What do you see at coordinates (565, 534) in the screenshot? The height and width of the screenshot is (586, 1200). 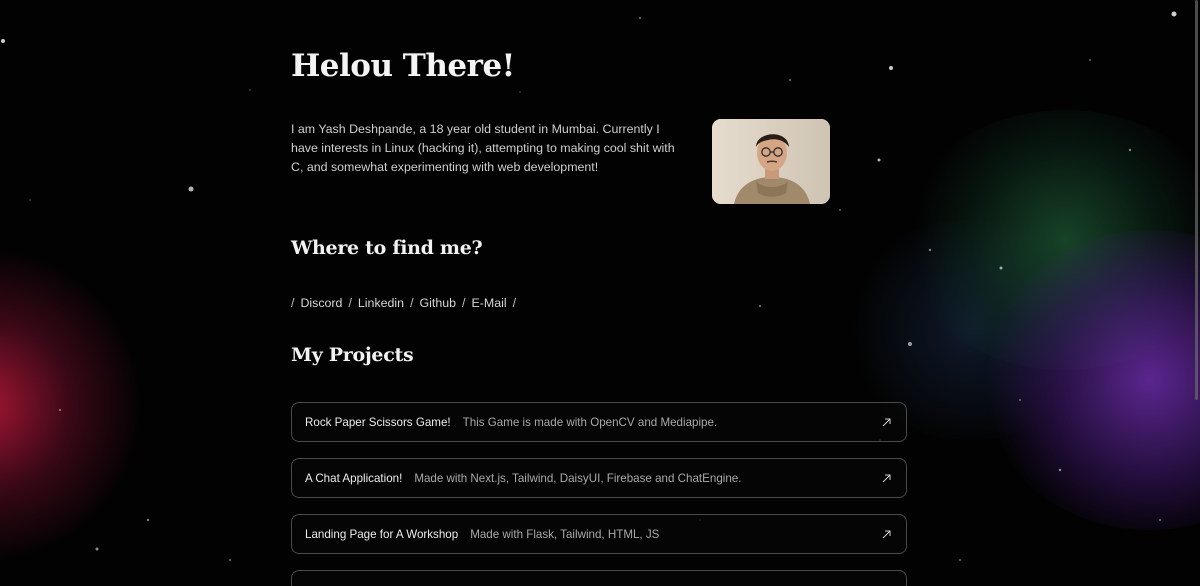 I see `project-description: Made with Flask, Tailwind, HTML, JS` at bounding box center [565, 534].